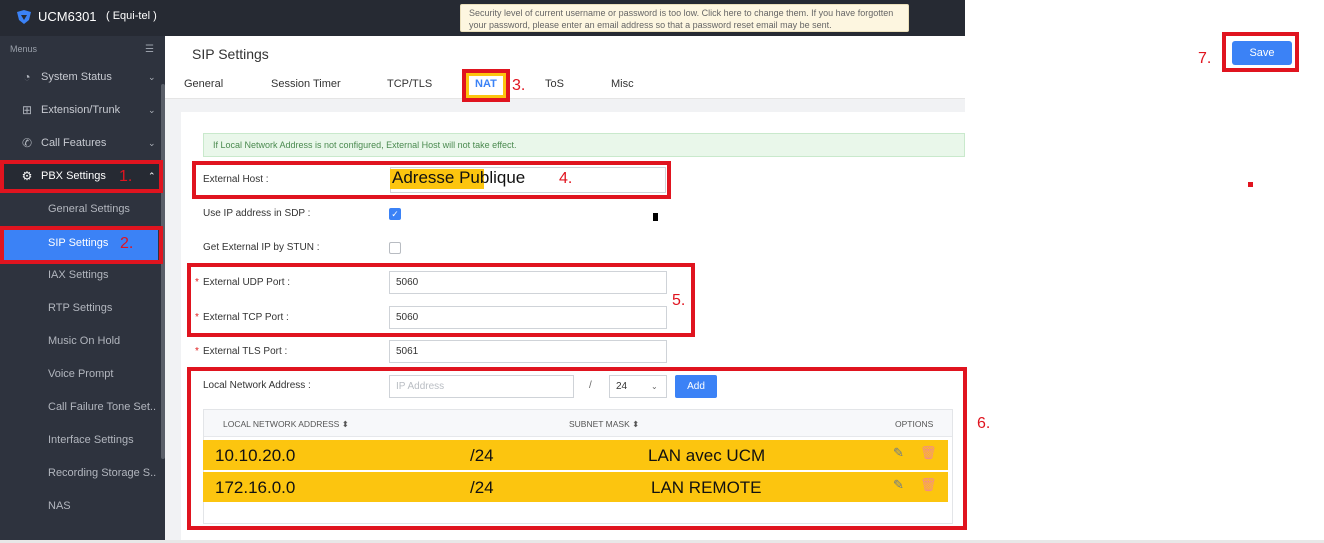 The height and width of the screenshot is (543, 1324). Describe the element at coordinates (261, 247) in the screenshot. I see `stun-label: Get External IP by STUN :` at that location.